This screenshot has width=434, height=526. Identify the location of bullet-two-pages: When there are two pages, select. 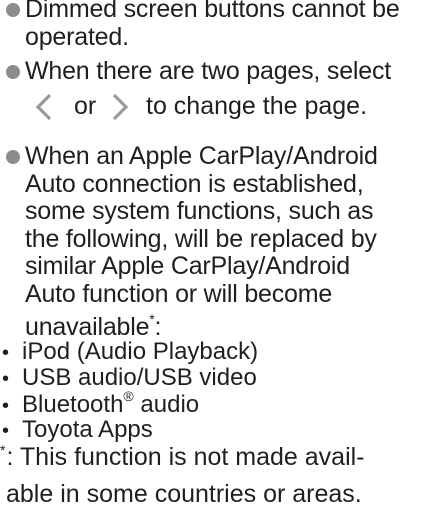
(219, 71).